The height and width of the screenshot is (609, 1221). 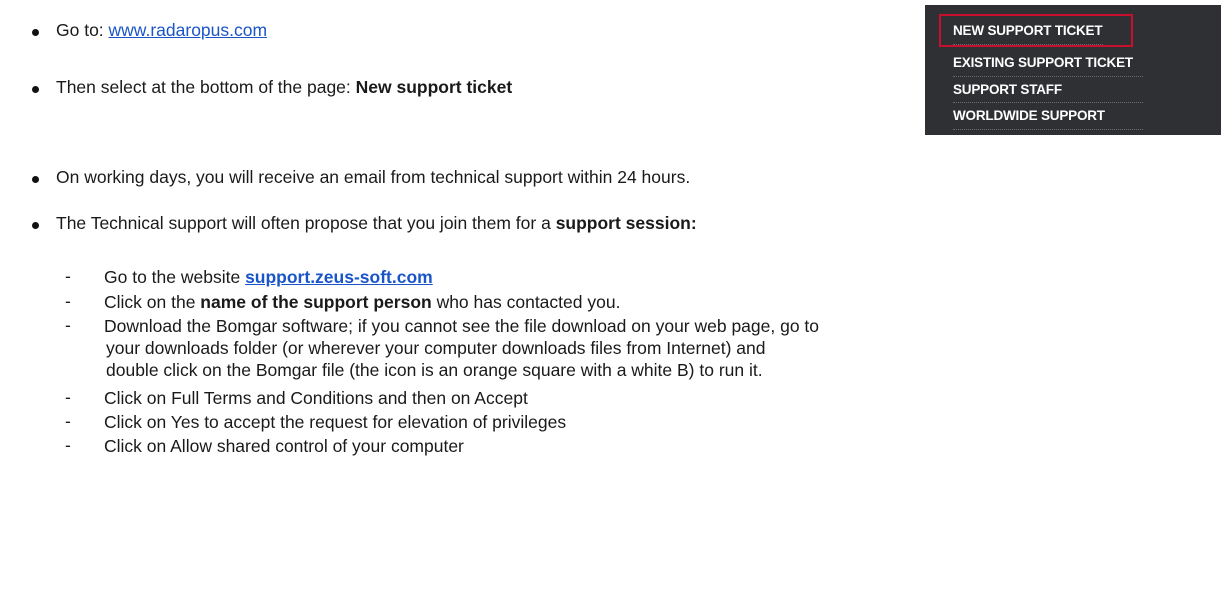 I want to click on menu-item-existing-support-ticket: EXISTING SUPPORT TICKET, so click(x=1043, y=62).